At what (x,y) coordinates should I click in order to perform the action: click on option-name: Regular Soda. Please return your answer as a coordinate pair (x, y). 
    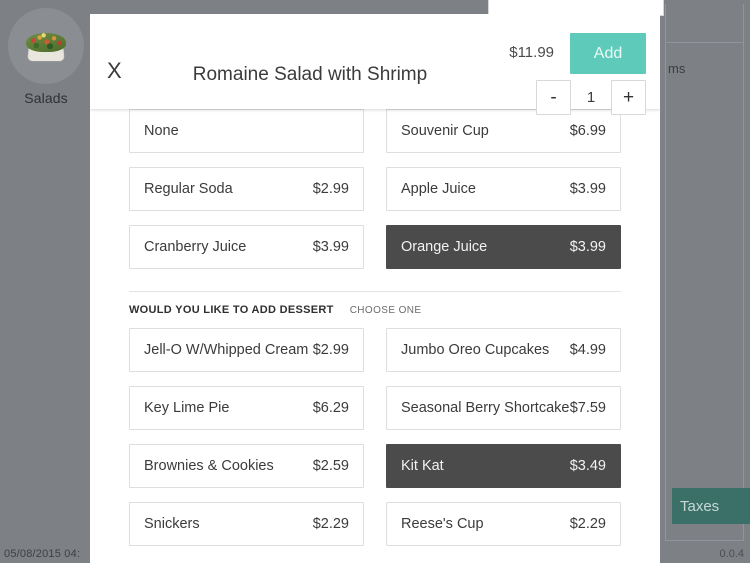
    Looking at the image, I should click on (188, 189).